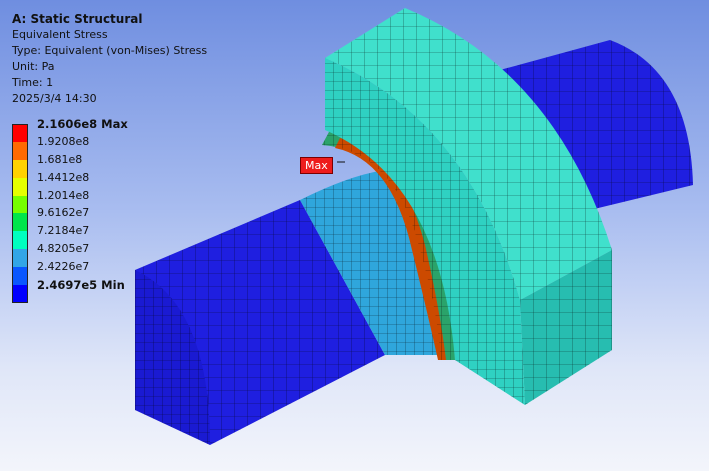  I want to click on result-time: Time: 1, so click(33, 82).